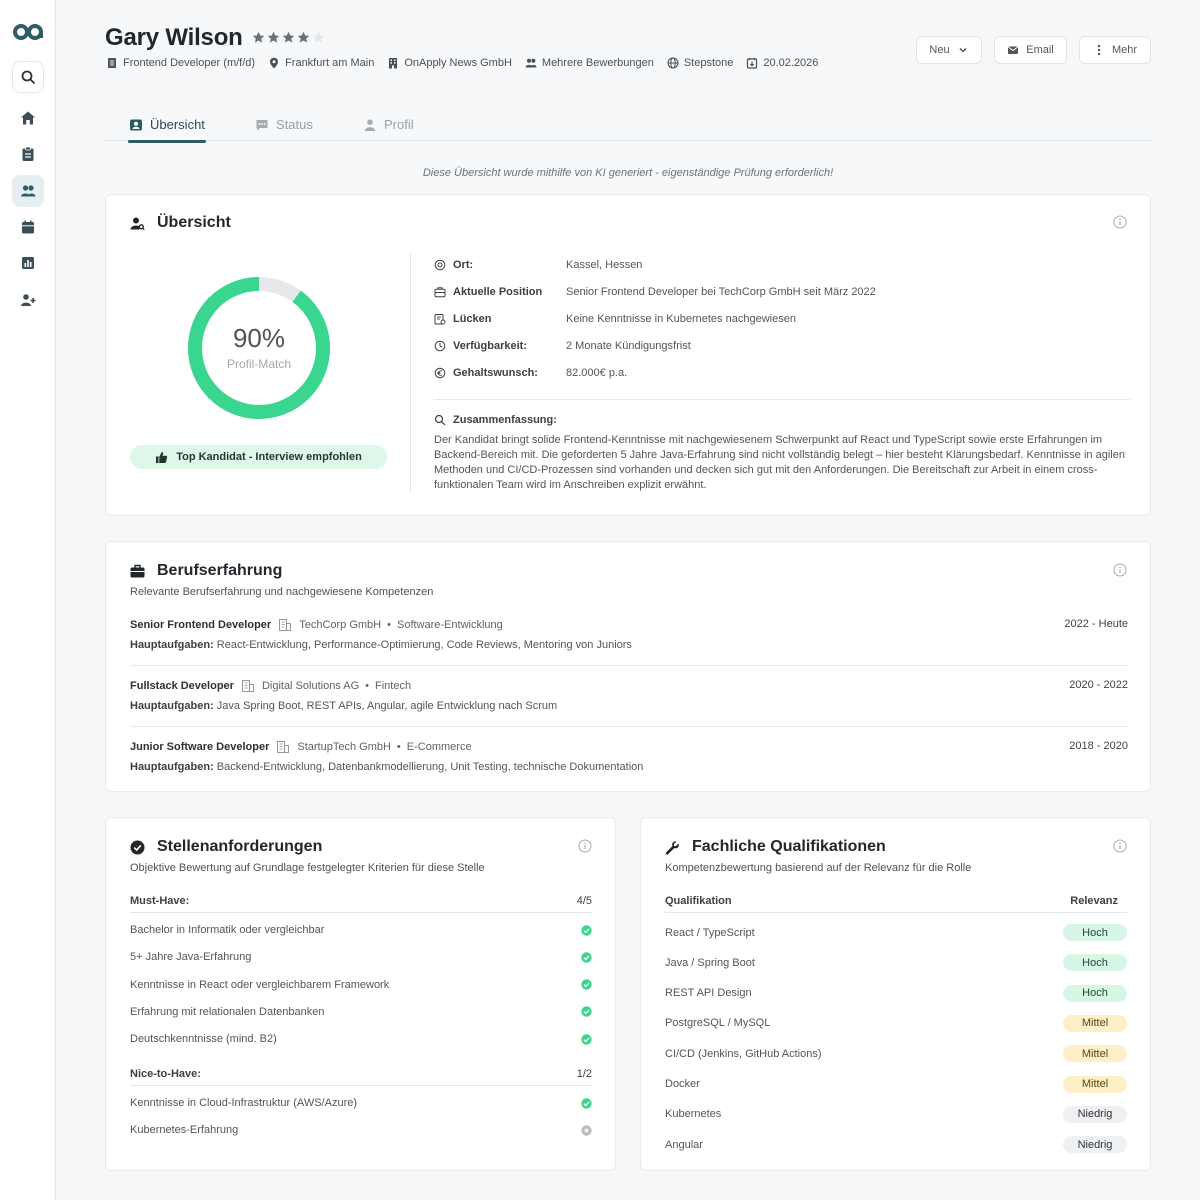  I want to click on qualification-row: Angular Niedrig, so click(896, 1145).